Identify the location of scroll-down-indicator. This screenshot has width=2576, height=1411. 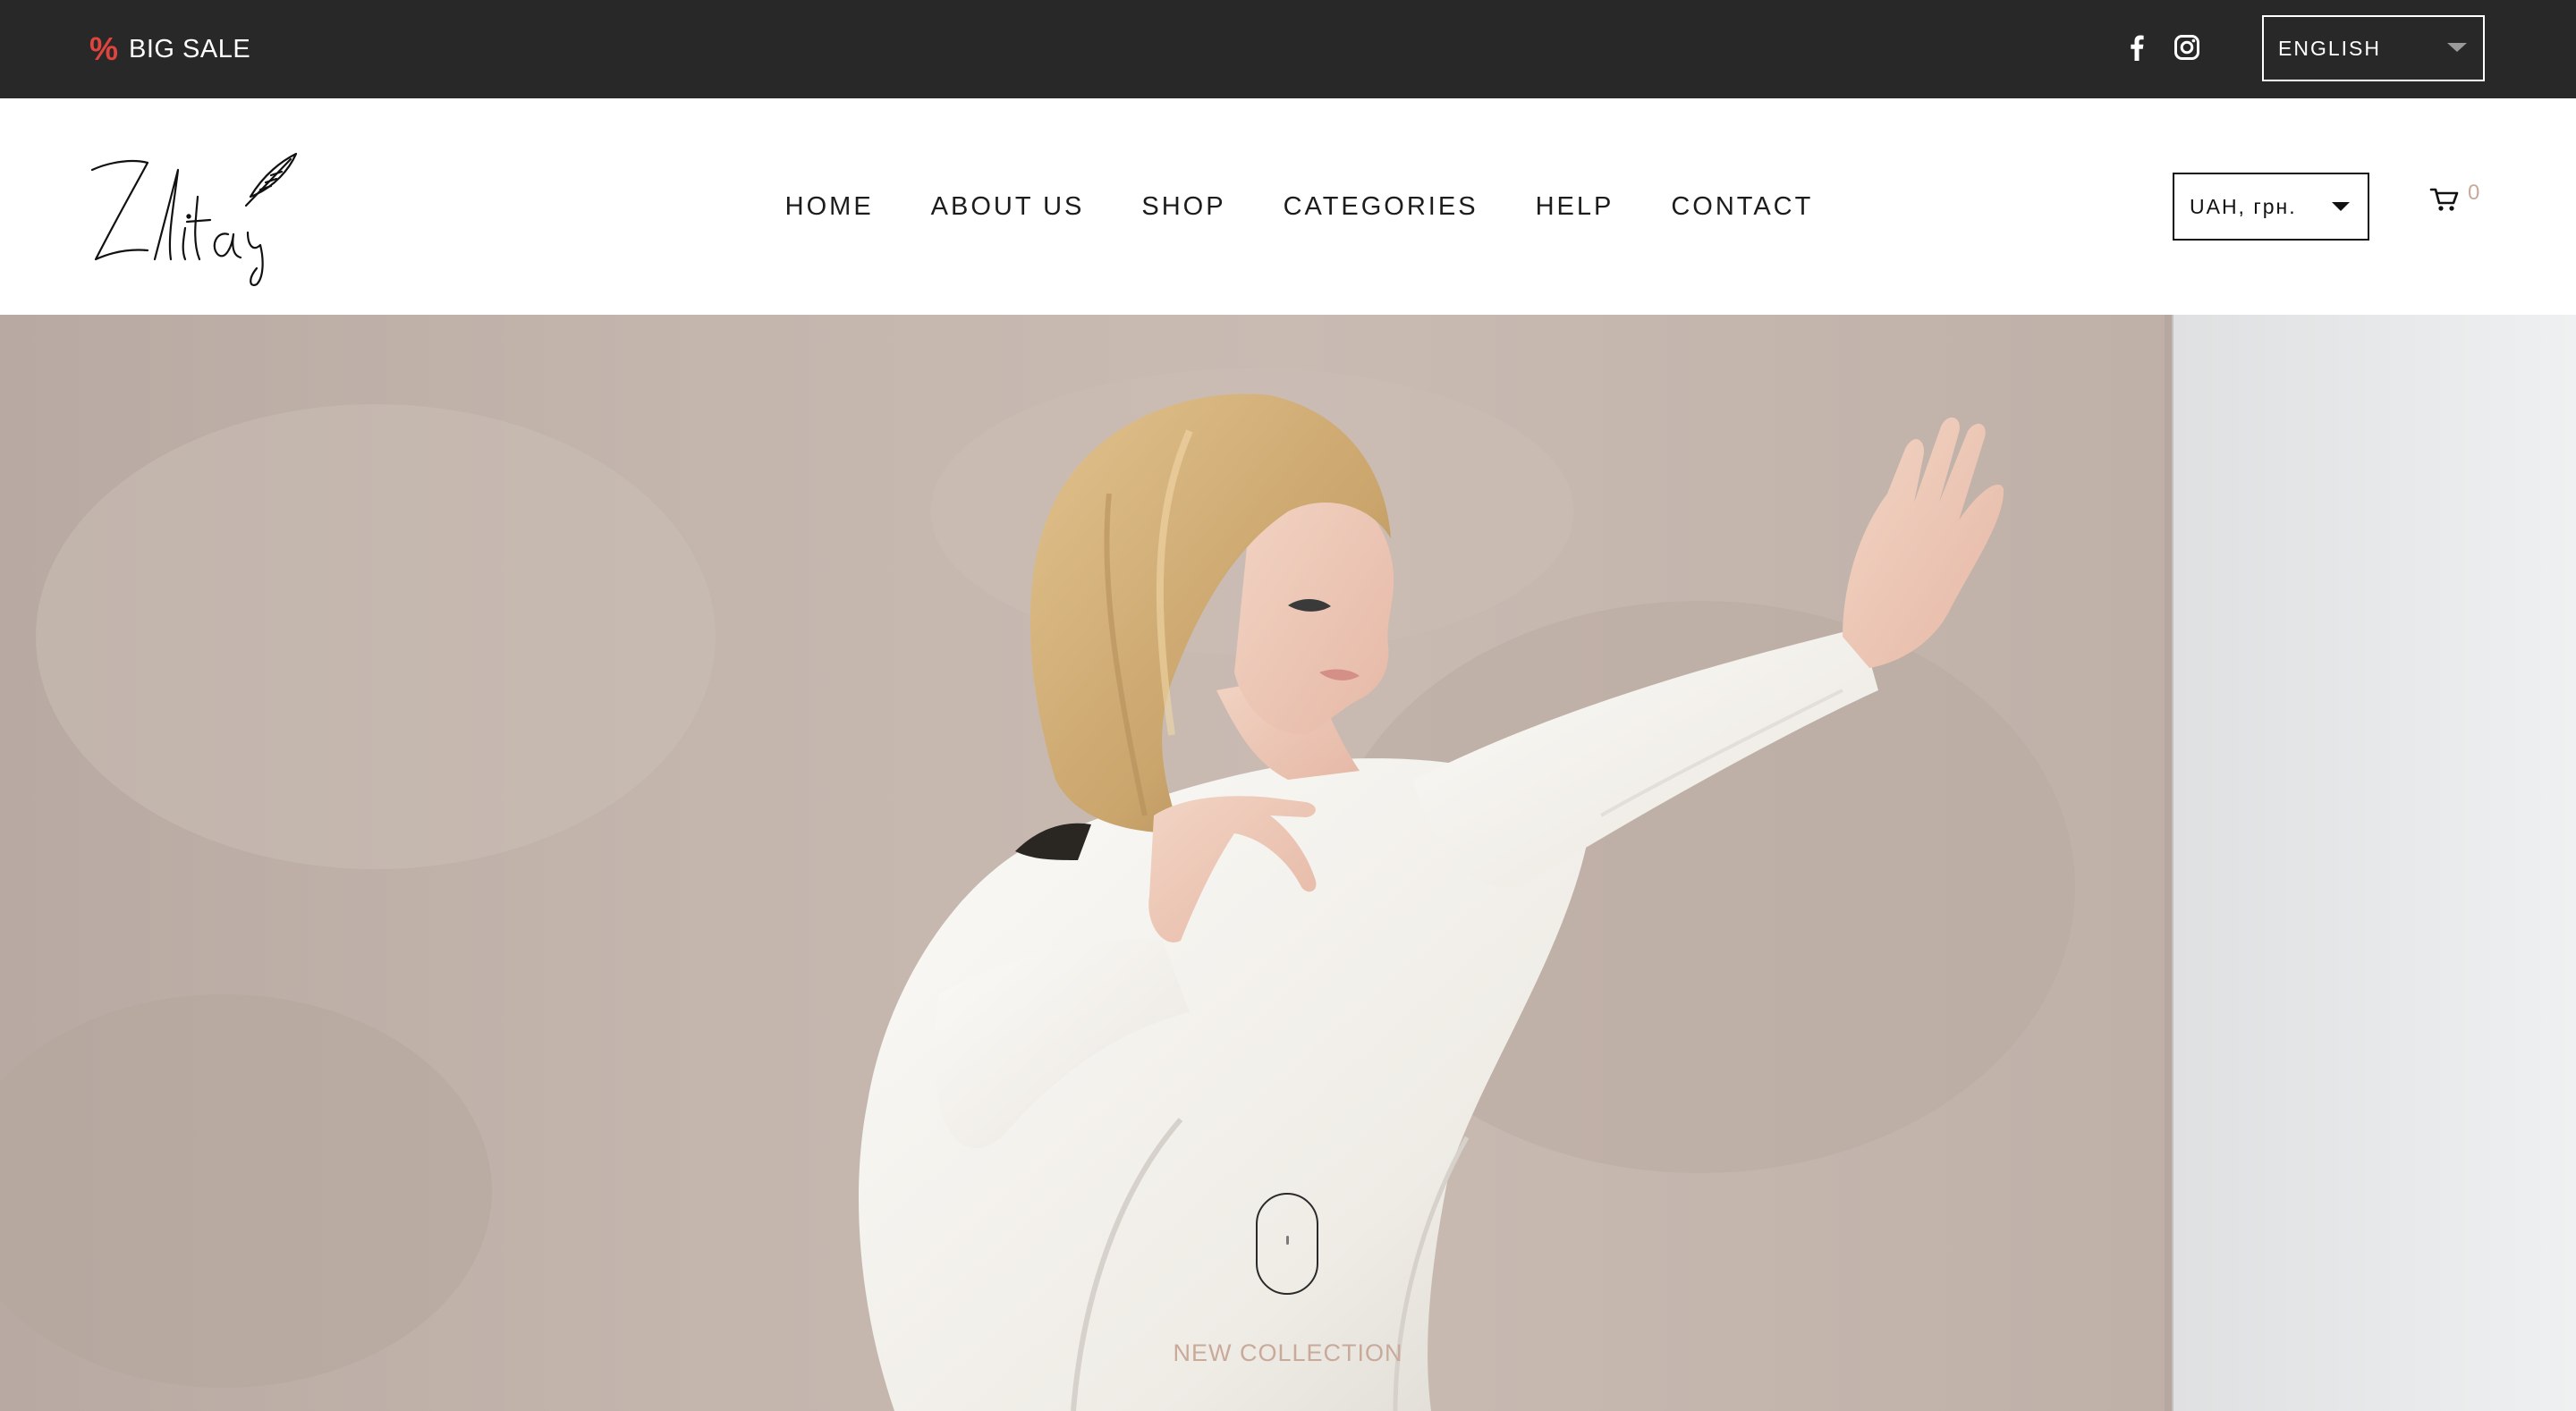
(1287, 1244).